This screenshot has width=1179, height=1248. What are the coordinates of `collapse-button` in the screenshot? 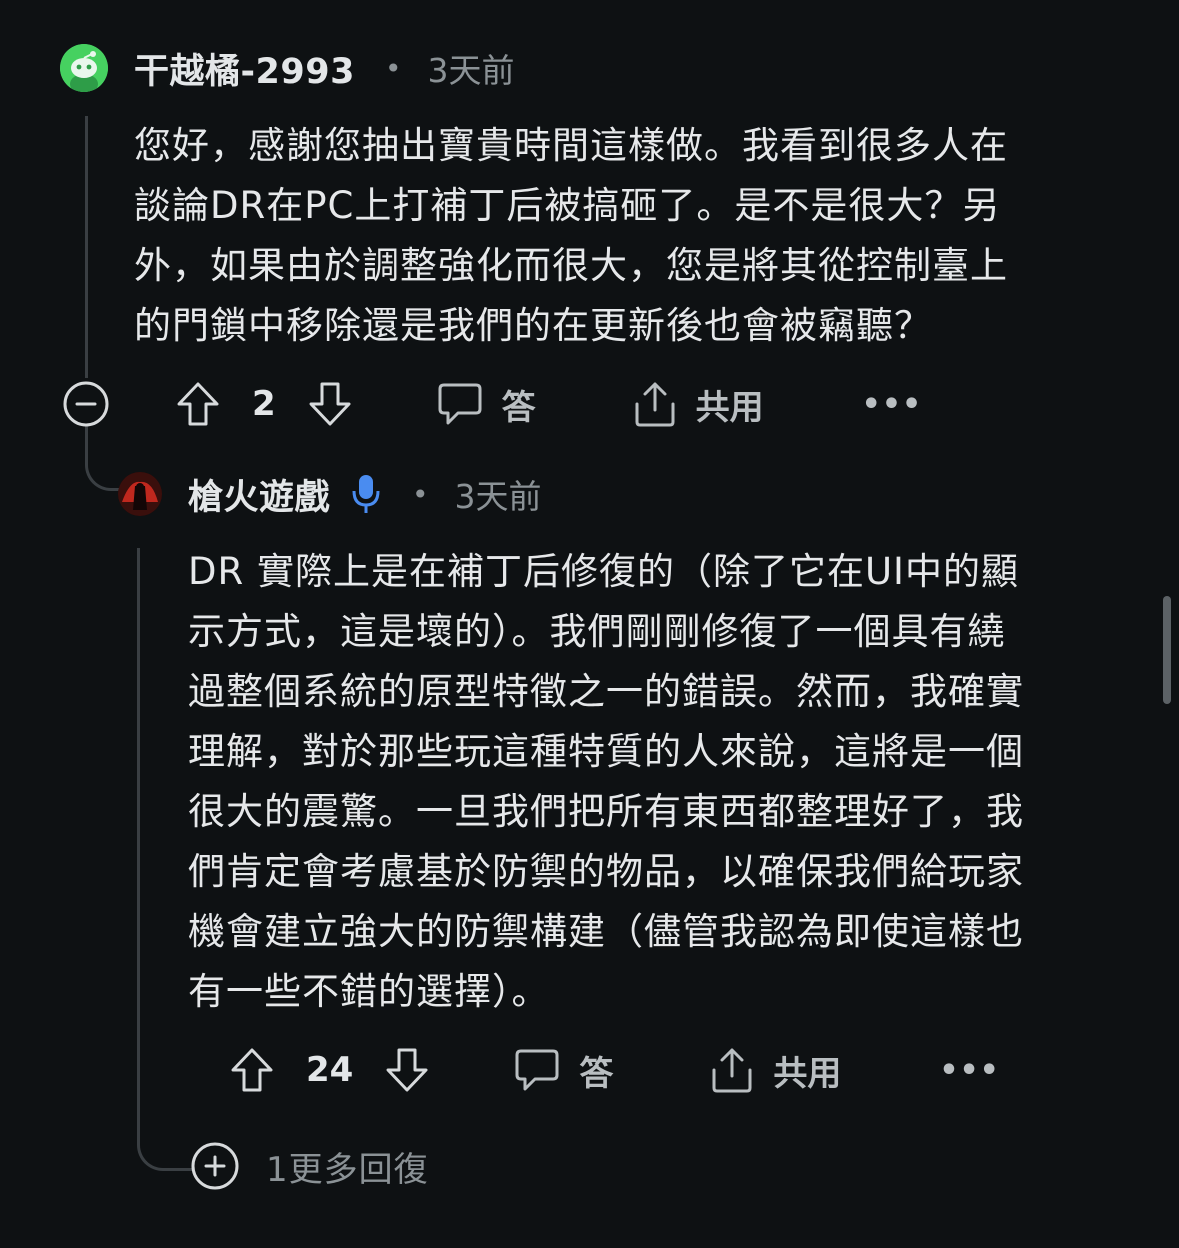 It's located at (86, 404).